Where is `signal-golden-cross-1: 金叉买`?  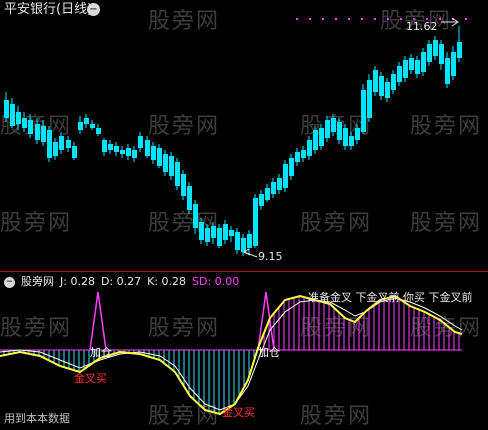
signal-golden-cross-1: 金叉买 is located at coordinates (90, 378).